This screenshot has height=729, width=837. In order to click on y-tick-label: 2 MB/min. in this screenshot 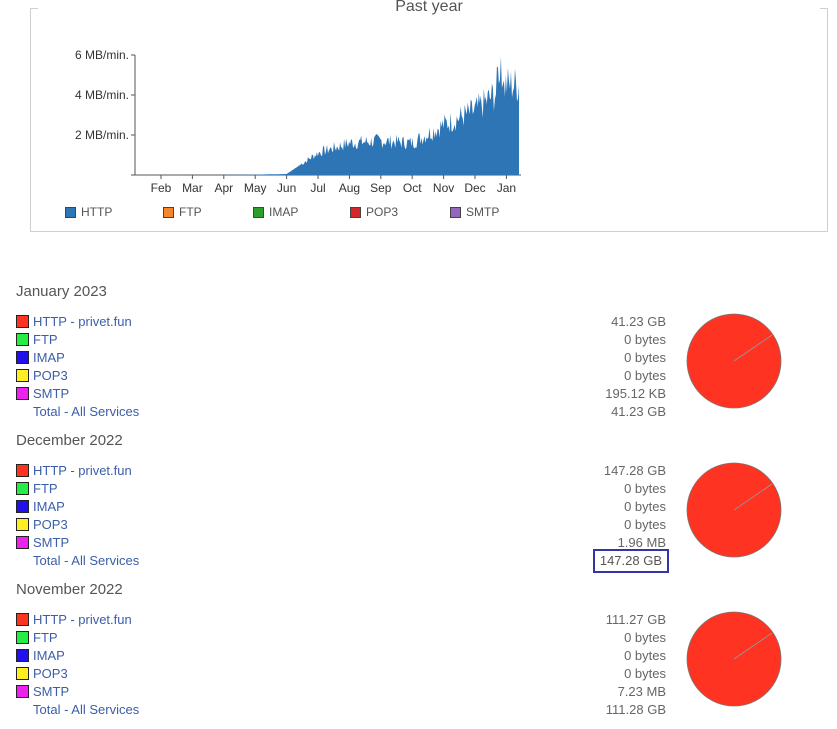, I will do `click(102, 135)`.